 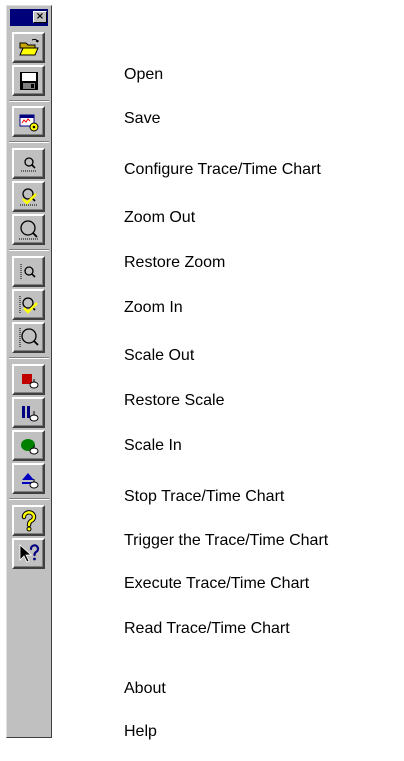 I want to click on scale-out-icon, so click(x=28, y=271).